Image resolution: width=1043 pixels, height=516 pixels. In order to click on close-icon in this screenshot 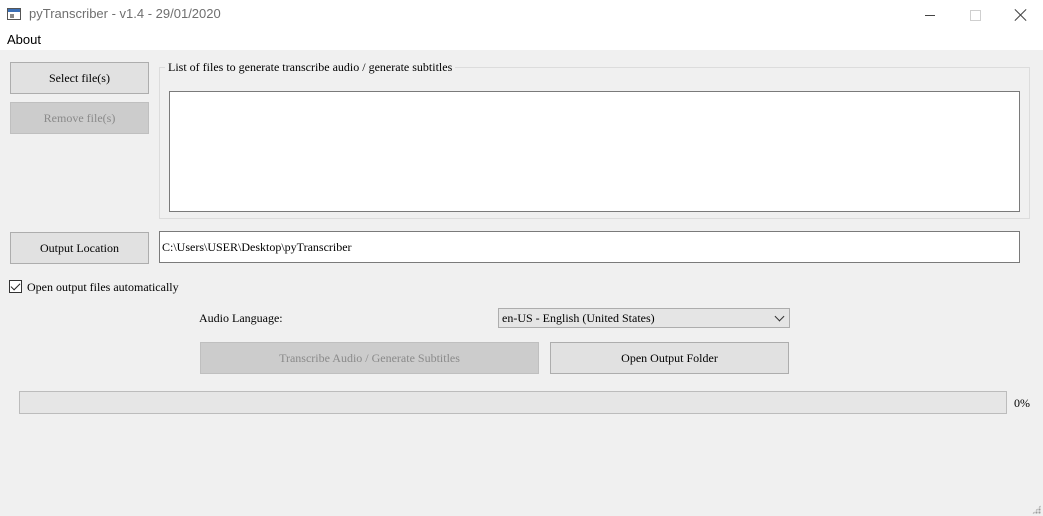, I will do `click(1021, 15)`.